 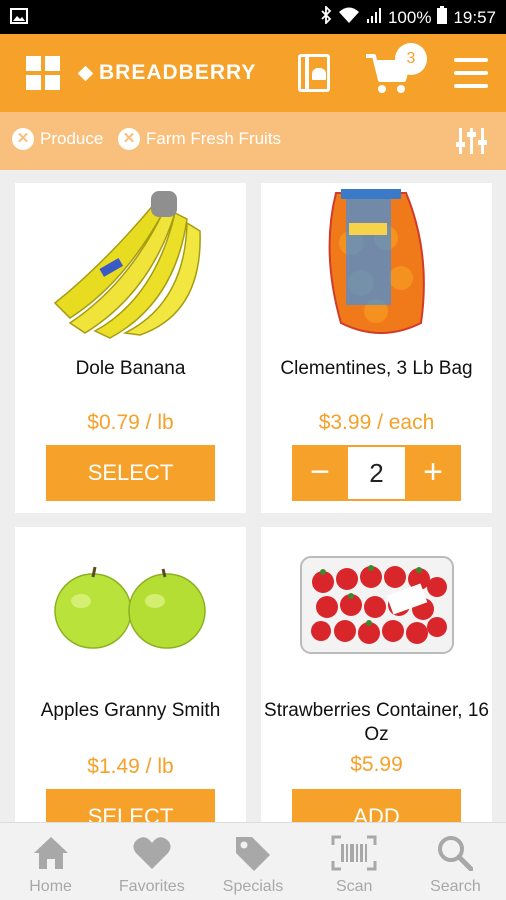 What do you see at coordinates (130, 710) in the screenshot?
I see `product-name: Apples Granny Smith` at bounding box center [130, 710].